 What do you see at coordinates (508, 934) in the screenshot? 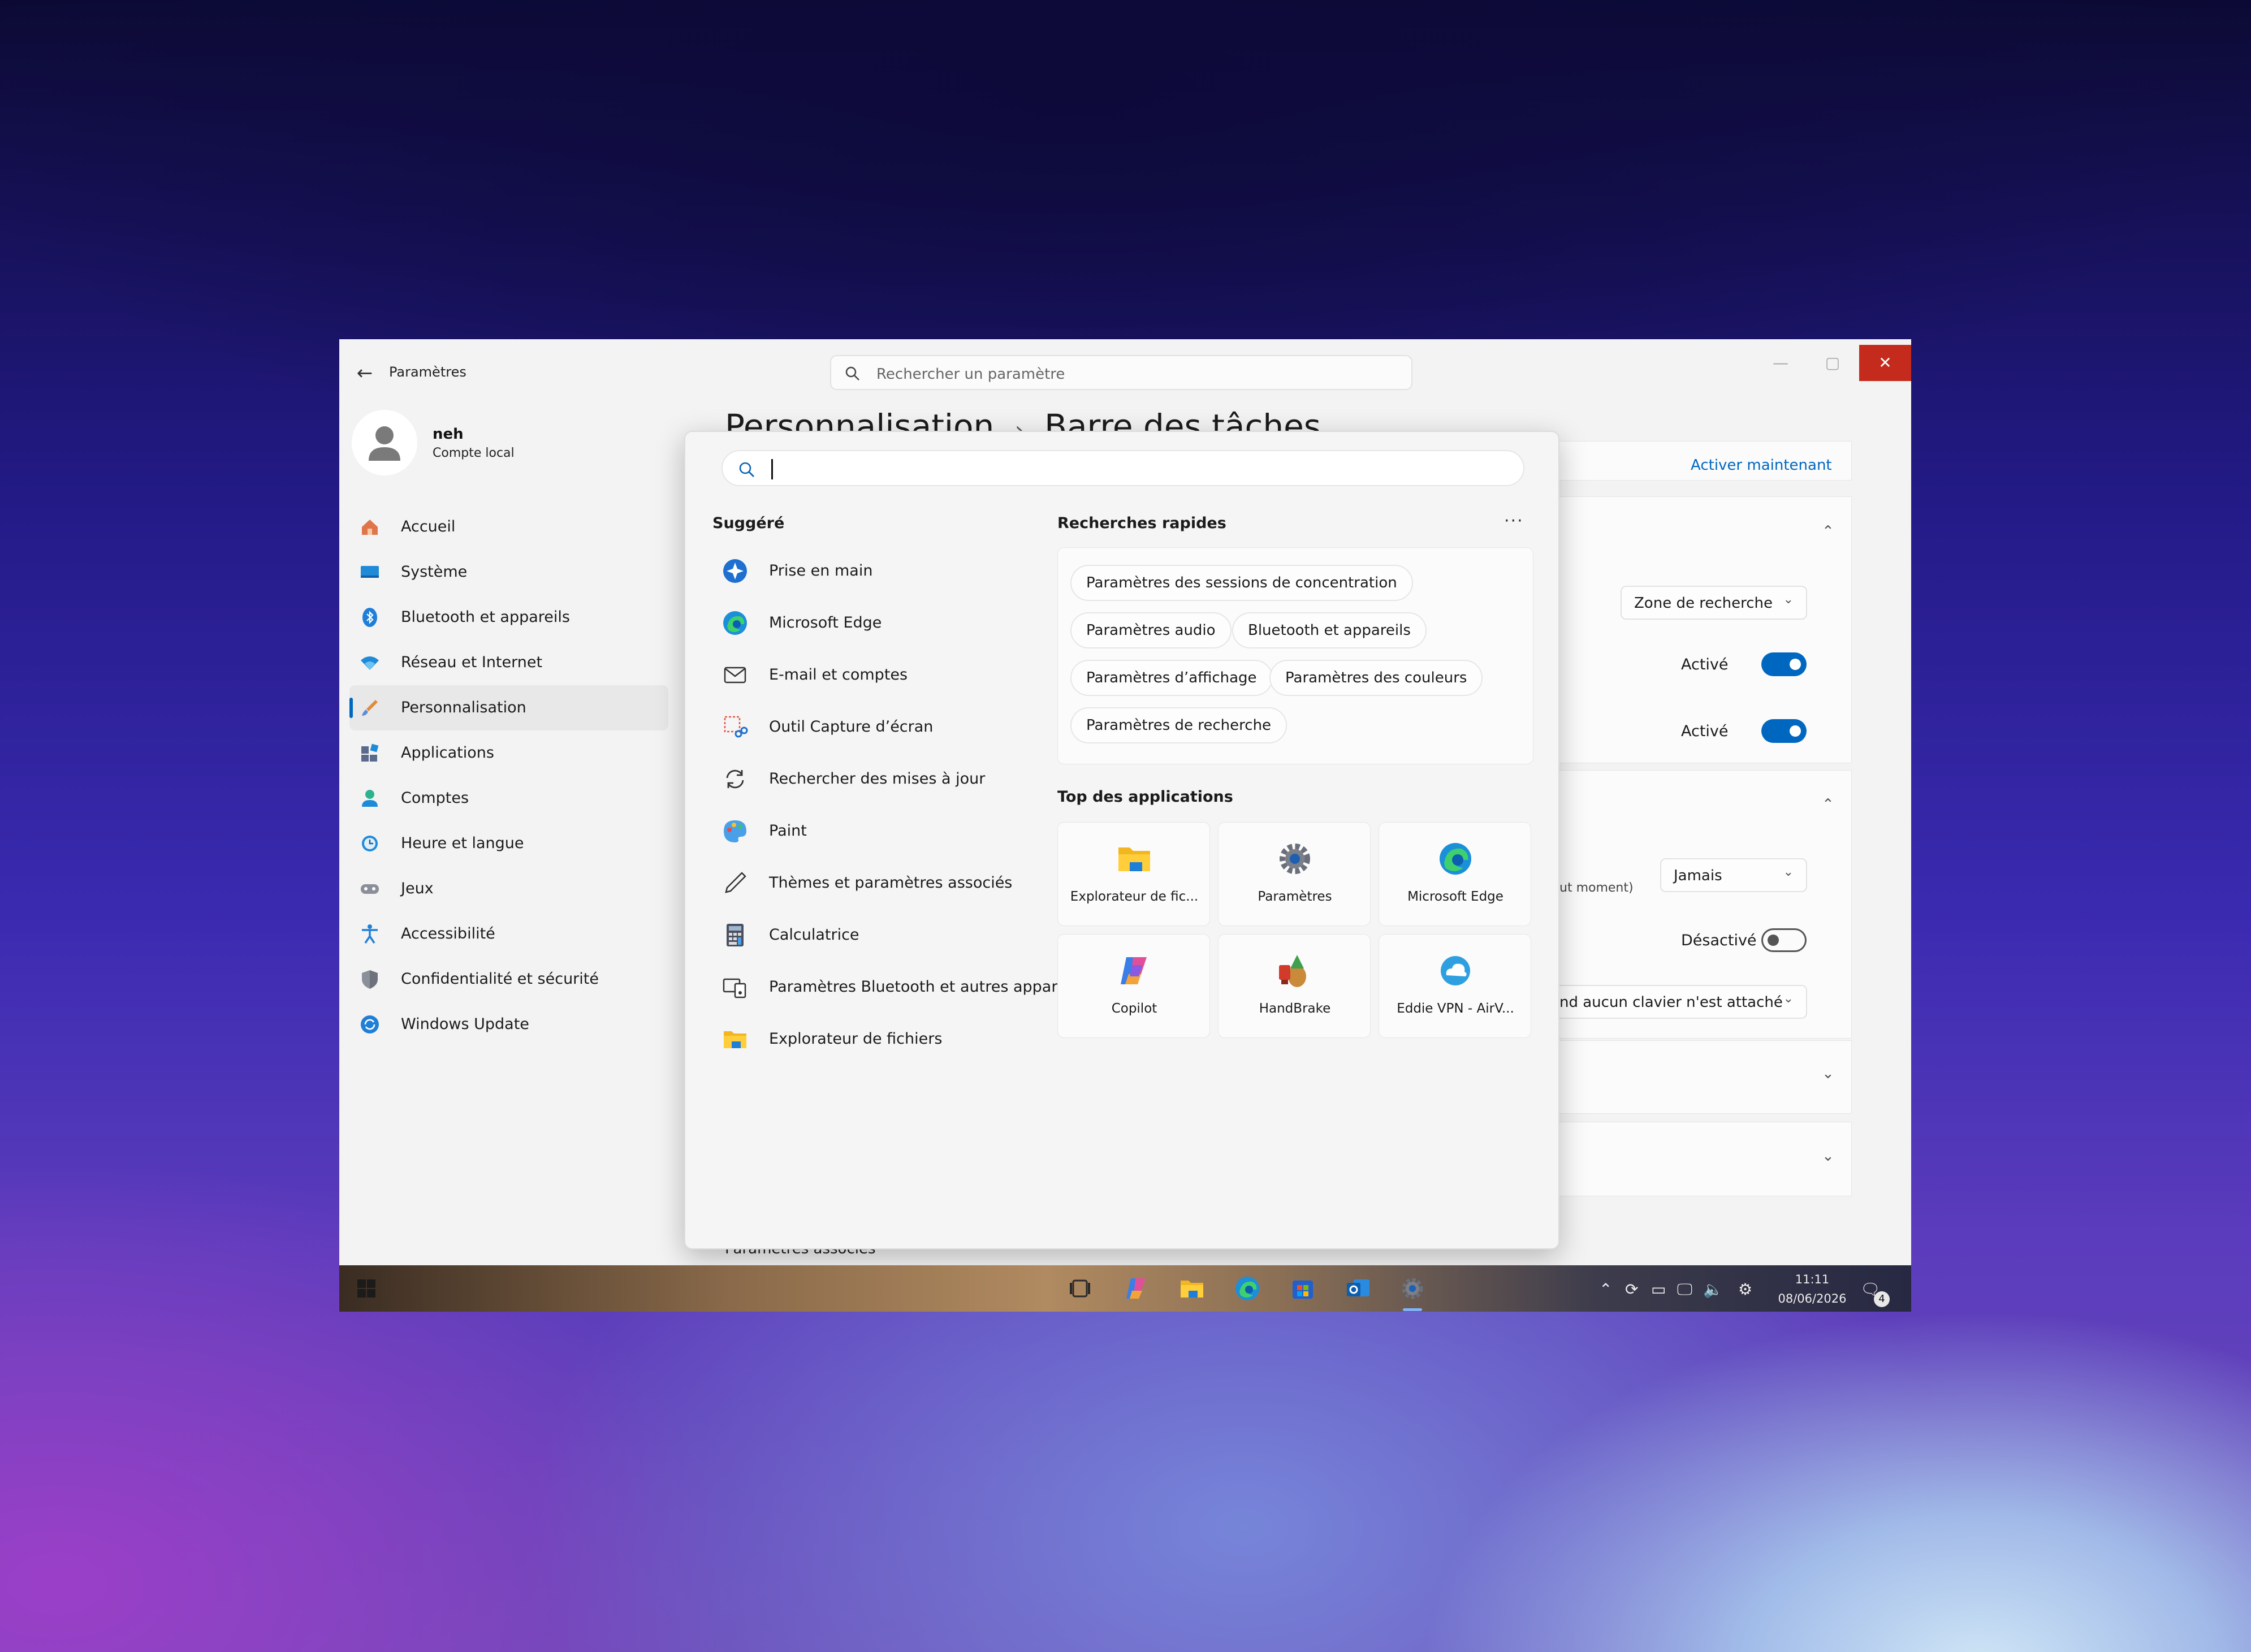
I see `sidebar-item-accessibilite: Accessibilité` at bounding box center [508, 934].